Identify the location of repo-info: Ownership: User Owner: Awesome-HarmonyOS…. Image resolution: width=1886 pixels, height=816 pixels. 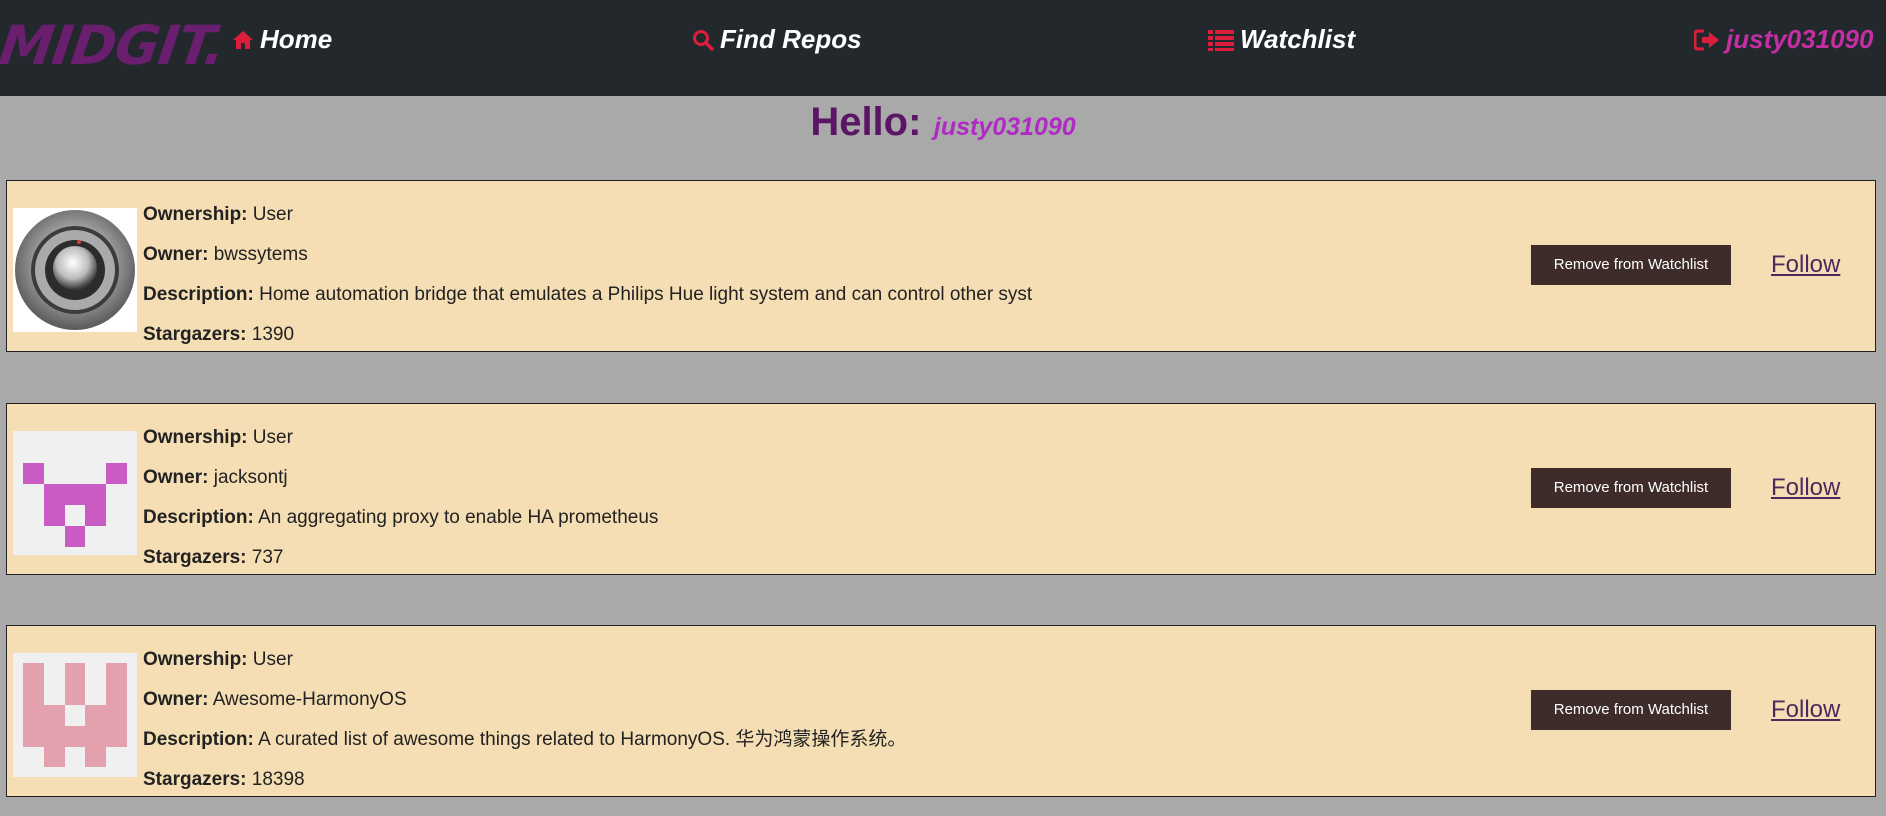
(524, 720).